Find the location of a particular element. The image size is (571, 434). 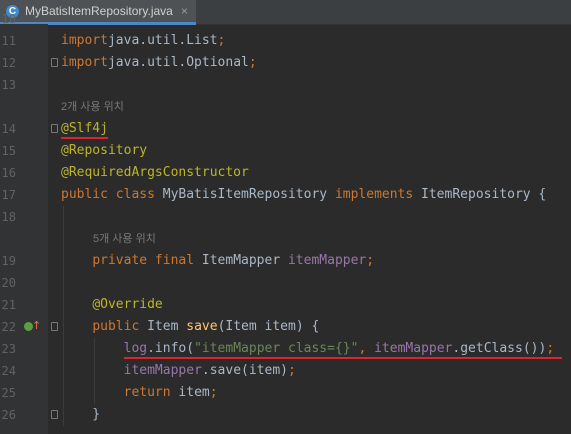

line-number: 16 is located at coordinates (8, 173).